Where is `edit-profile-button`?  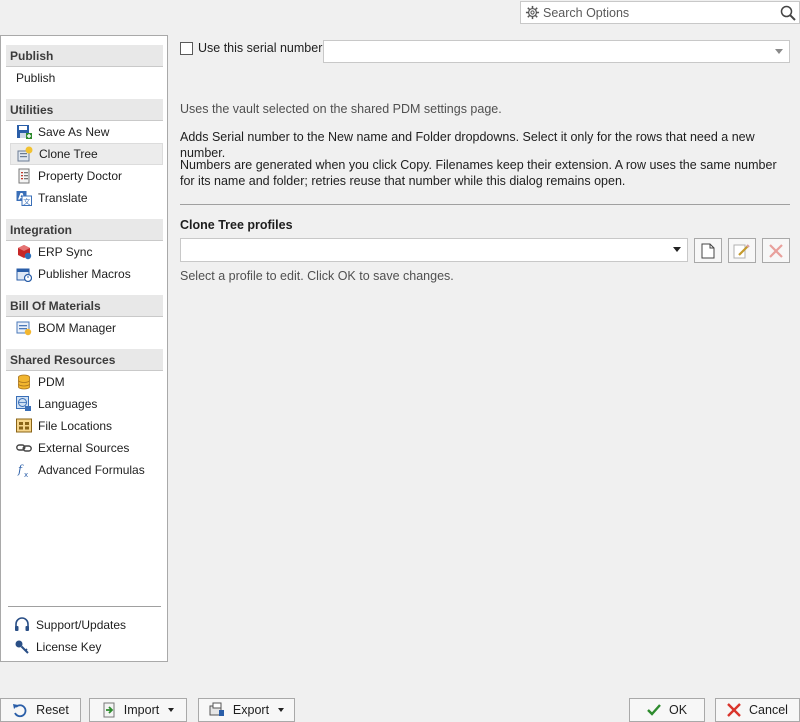
edit-profile-button is located at coordinates (742, 250).